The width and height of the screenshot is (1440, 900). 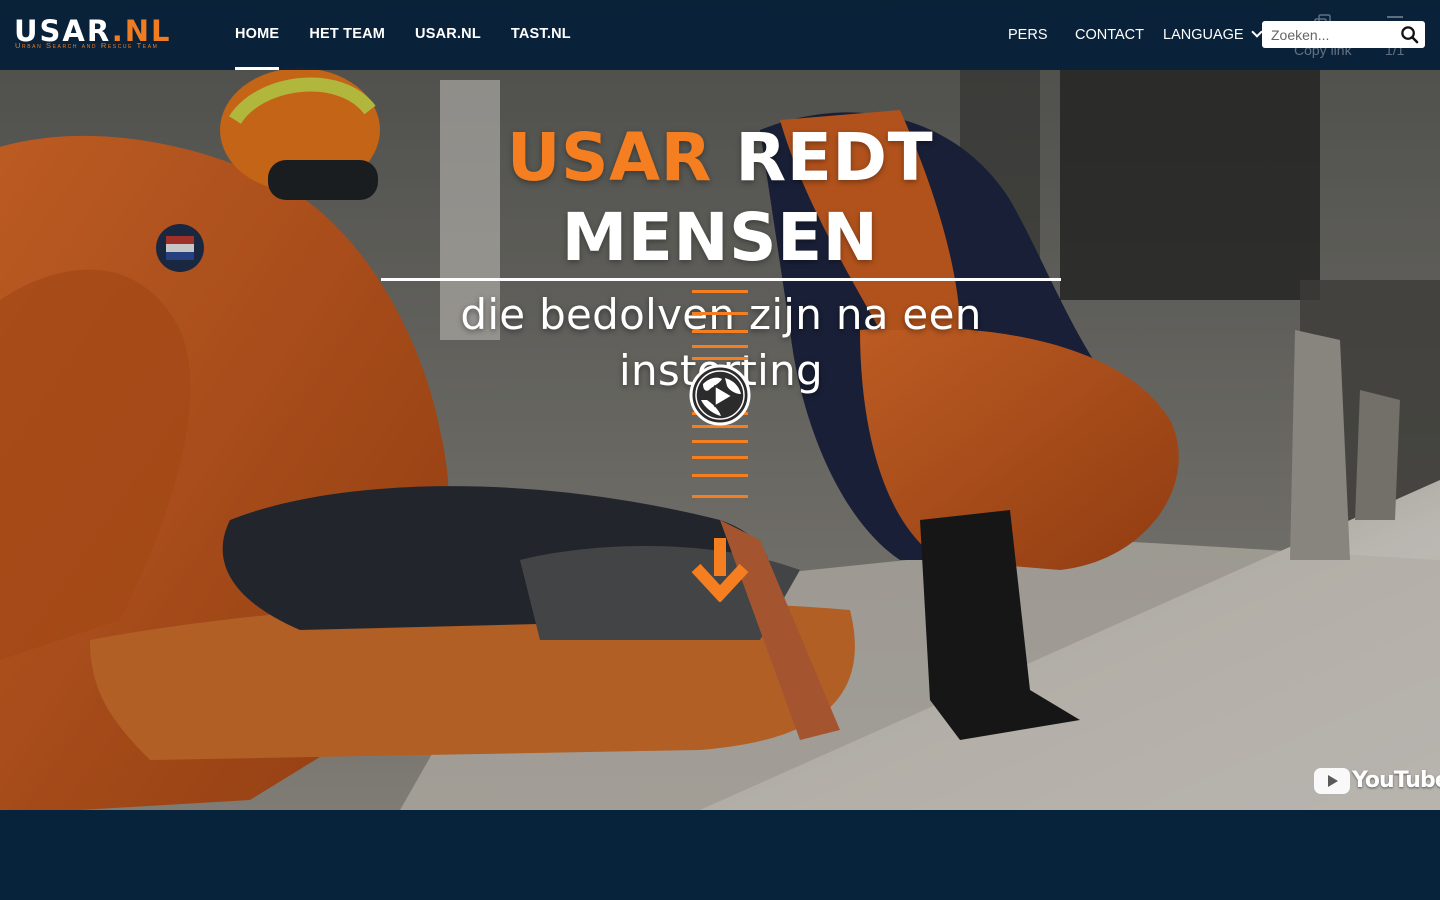 What do you see at coordinates (104, 34) in the screenshot?
I see `site-logo: USAR.NL Urban Search and Rescue Team` at bounding box center [104, 34].